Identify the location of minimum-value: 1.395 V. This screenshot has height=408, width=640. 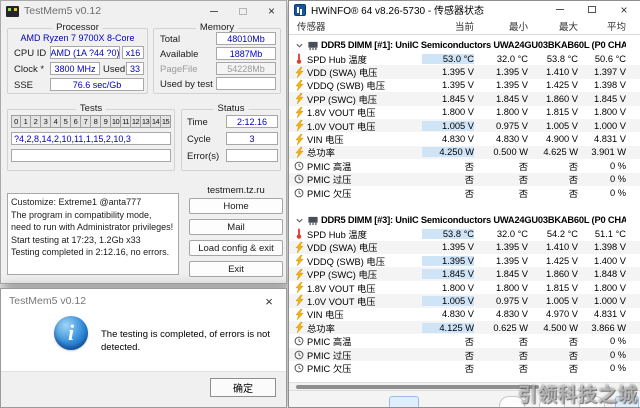
(511, 85).